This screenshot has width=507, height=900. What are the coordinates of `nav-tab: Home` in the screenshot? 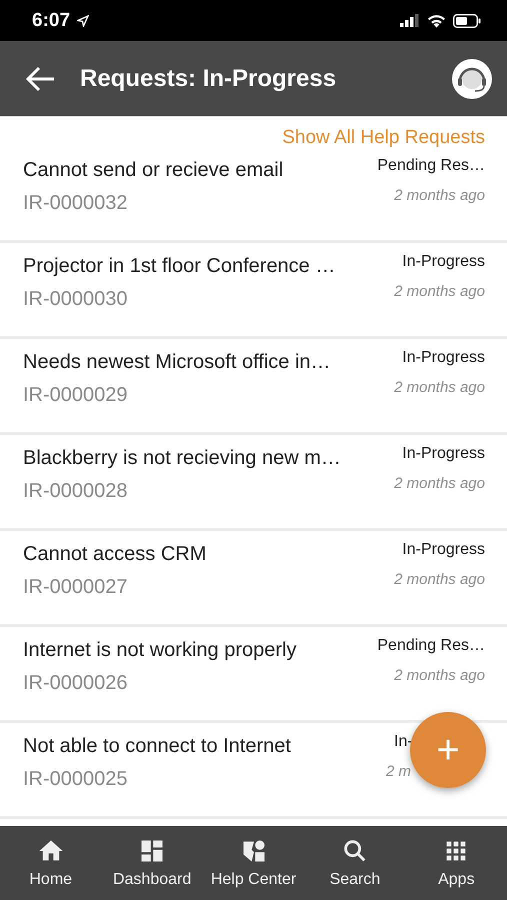 It's located at (51, 863).